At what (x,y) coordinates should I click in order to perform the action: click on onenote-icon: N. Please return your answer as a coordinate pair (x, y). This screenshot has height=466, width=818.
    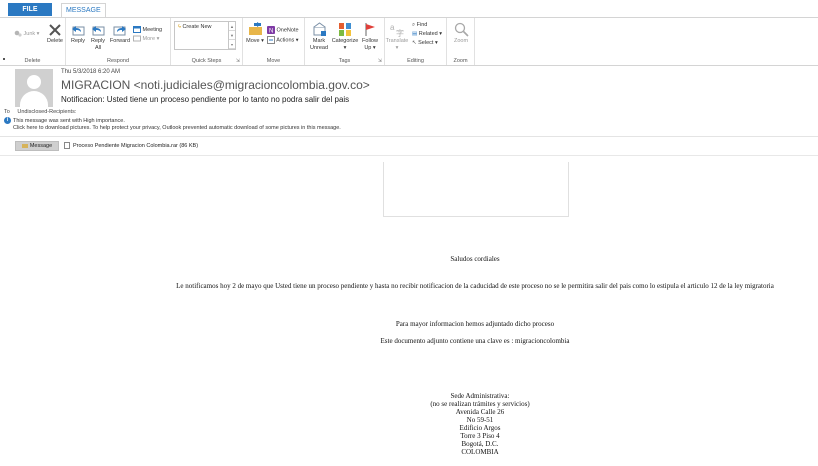
    Looking at the image, I should click on (271, 30).